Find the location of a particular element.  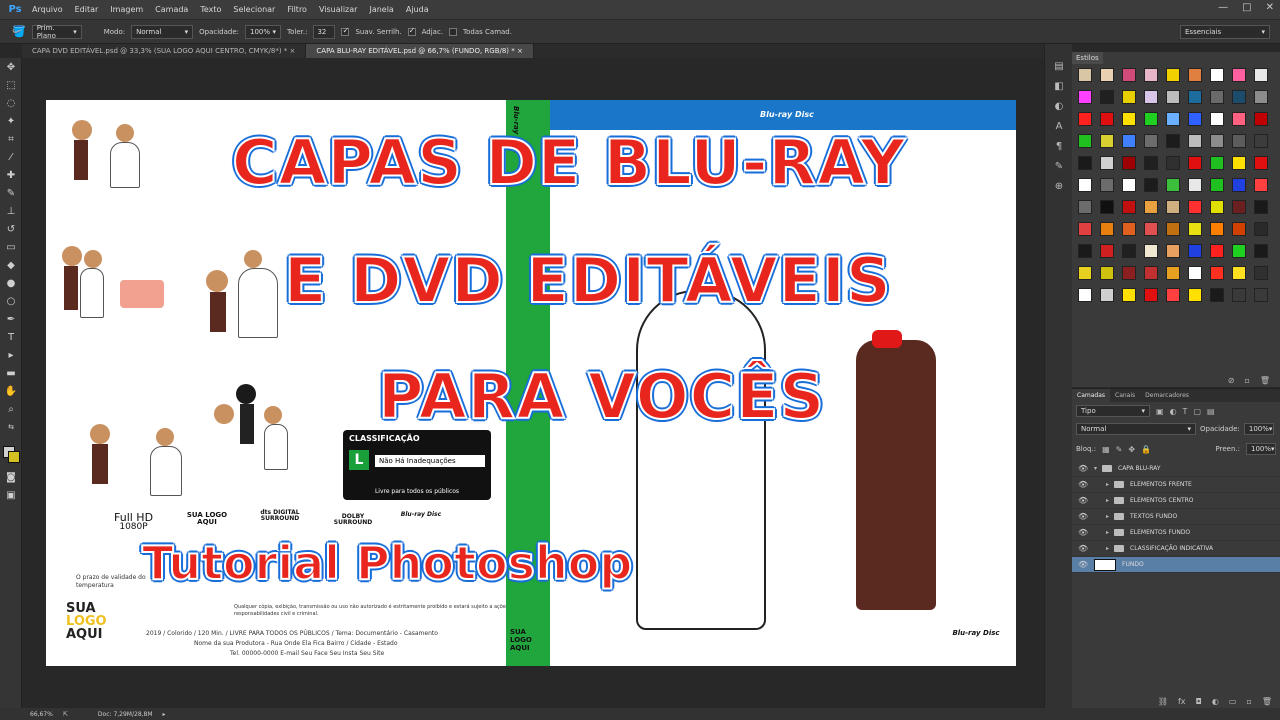

eyedropper-tool-icon: ⁄ is located at coordinates (11, 157).